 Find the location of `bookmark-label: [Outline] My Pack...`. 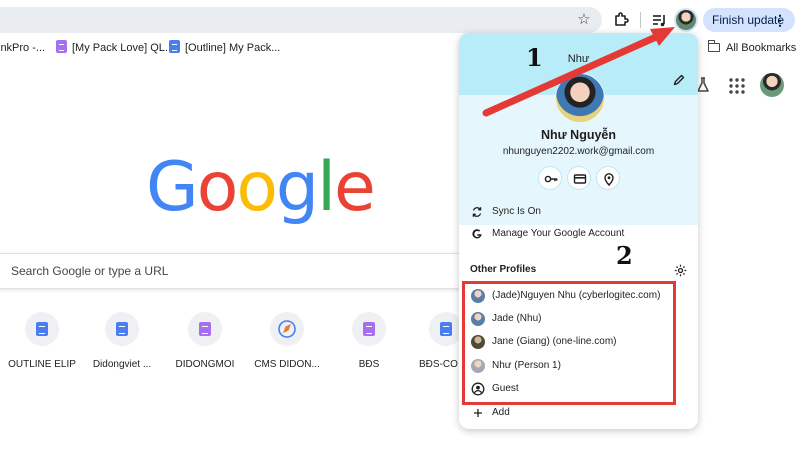

bookmark-label: [Outline] My Pack... is located at coordinates (233, 48).